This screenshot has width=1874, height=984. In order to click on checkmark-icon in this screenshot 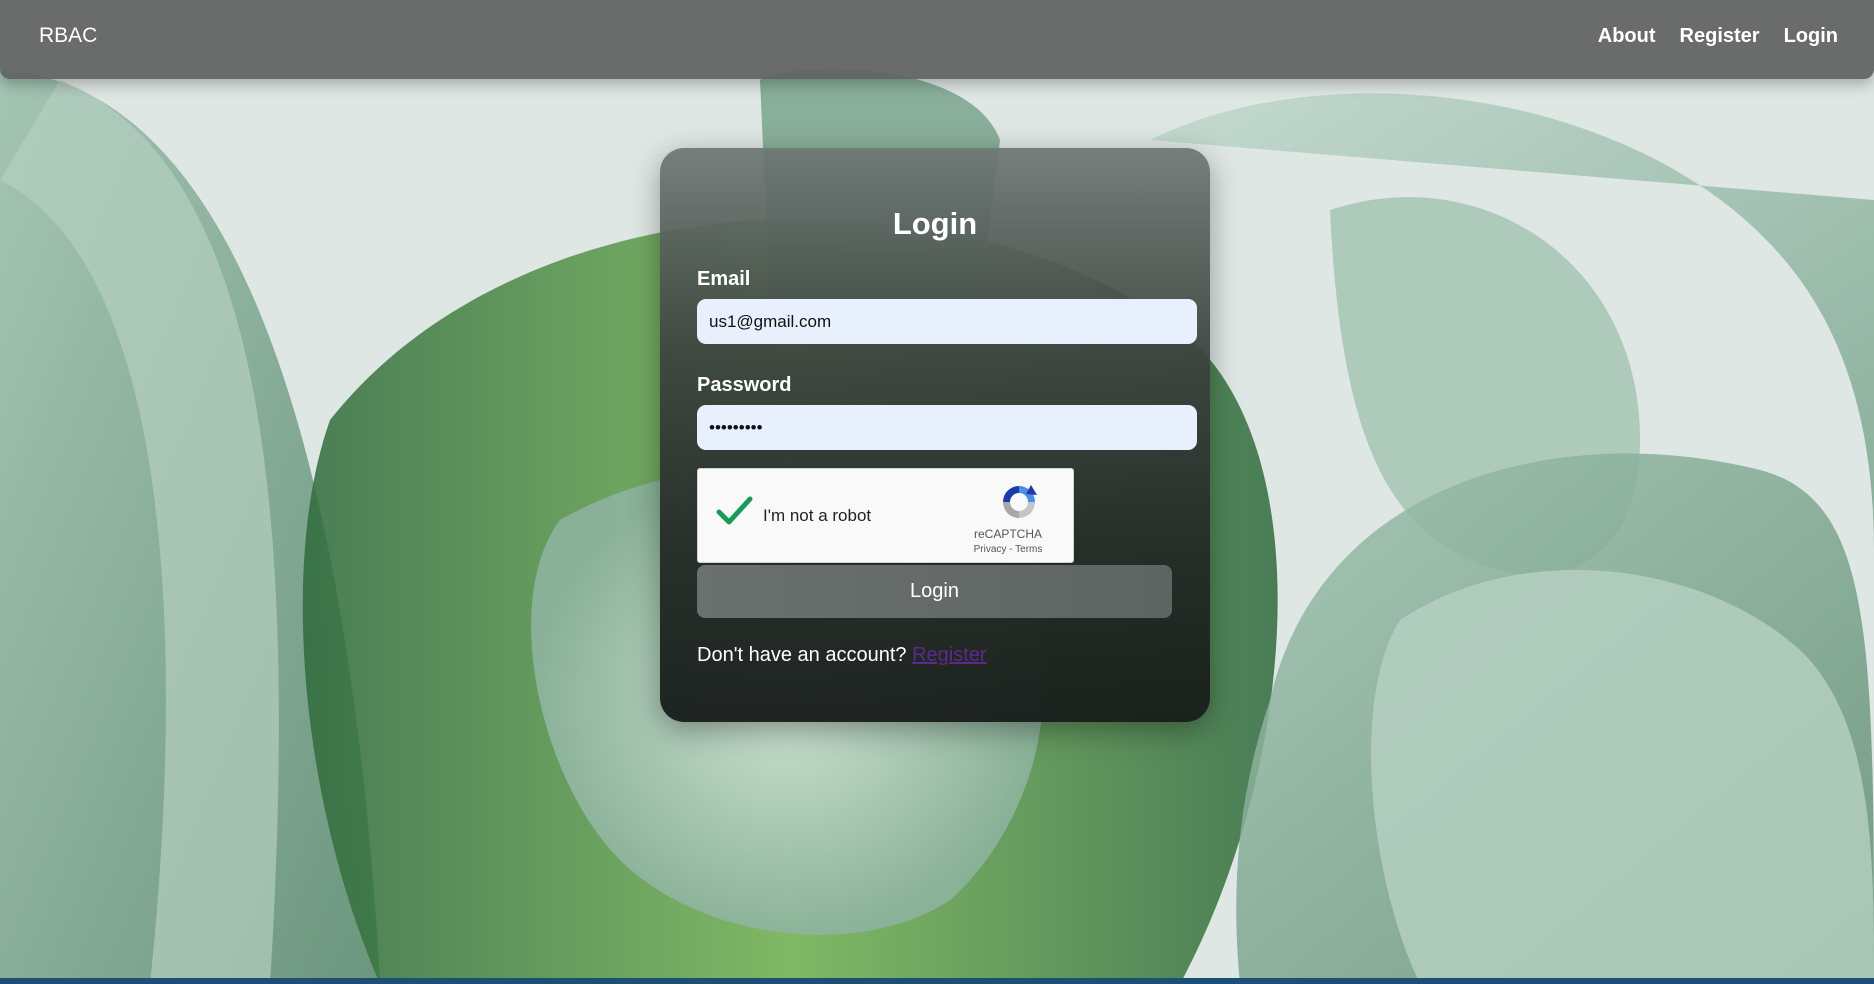, I will do `click(734, 511)`.